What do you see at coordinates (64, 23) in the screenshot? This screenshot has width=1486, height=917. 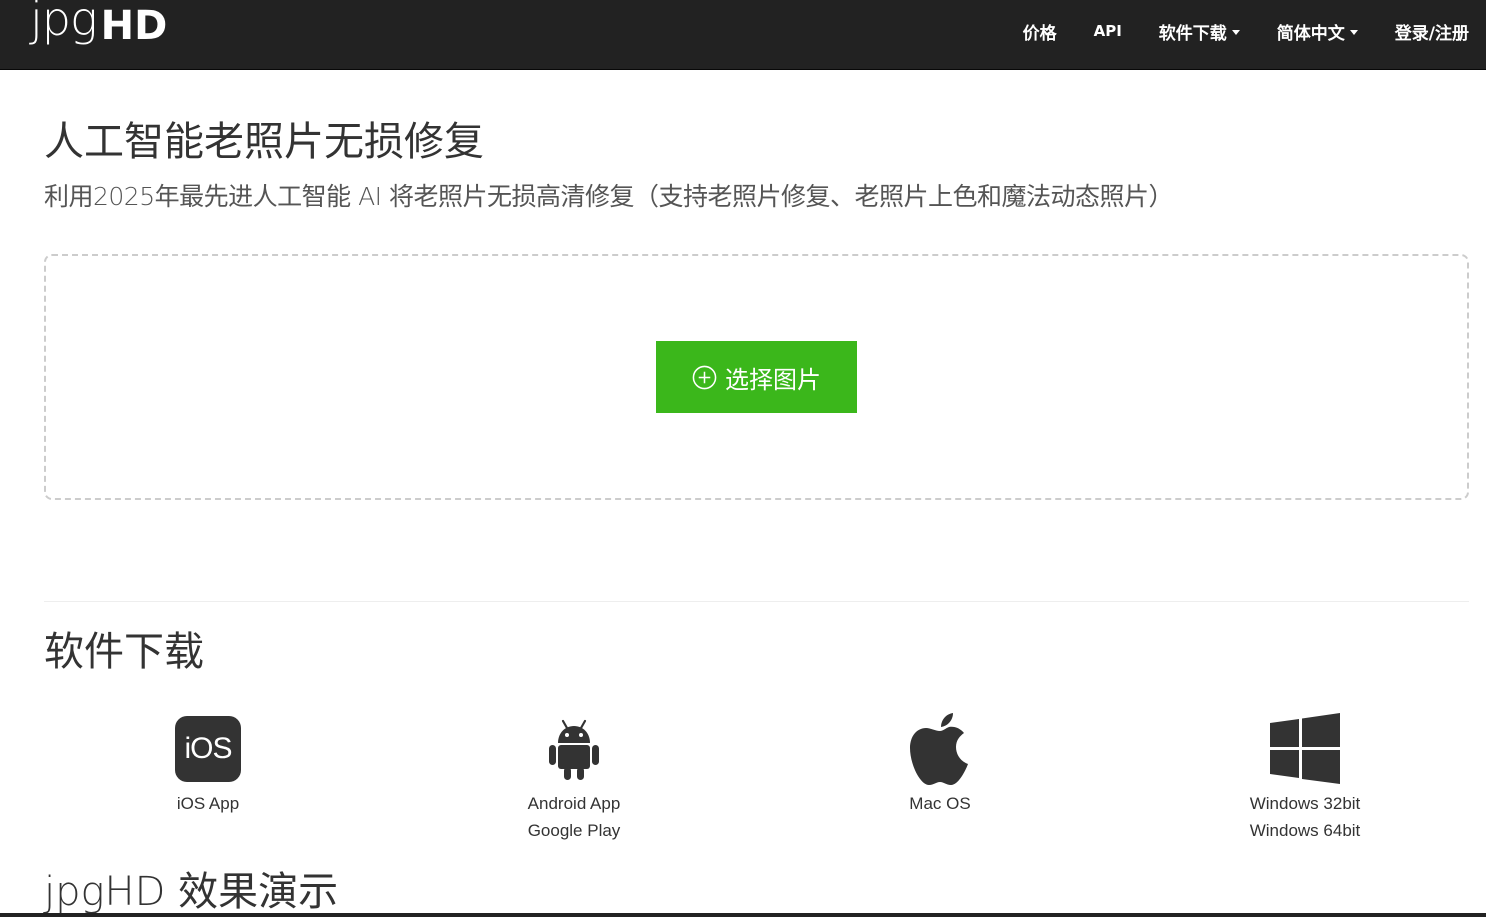 I see `brand-light-text: jpg` at bounding box center [64, 23].